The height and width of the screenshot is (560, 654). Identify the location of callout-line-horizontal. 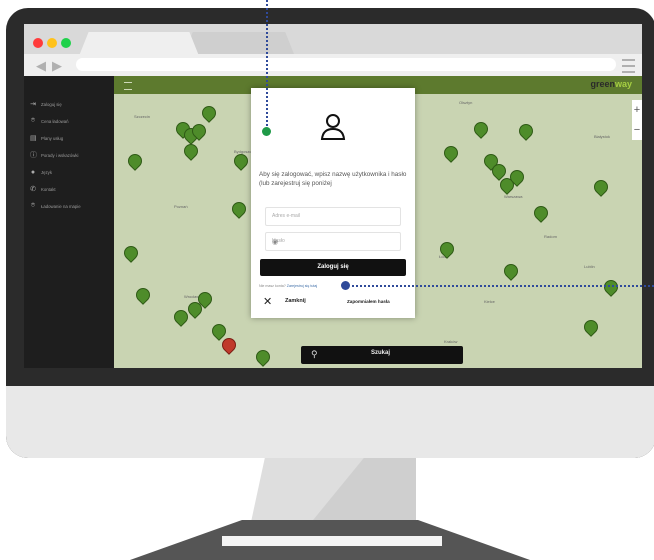
(500, 286).